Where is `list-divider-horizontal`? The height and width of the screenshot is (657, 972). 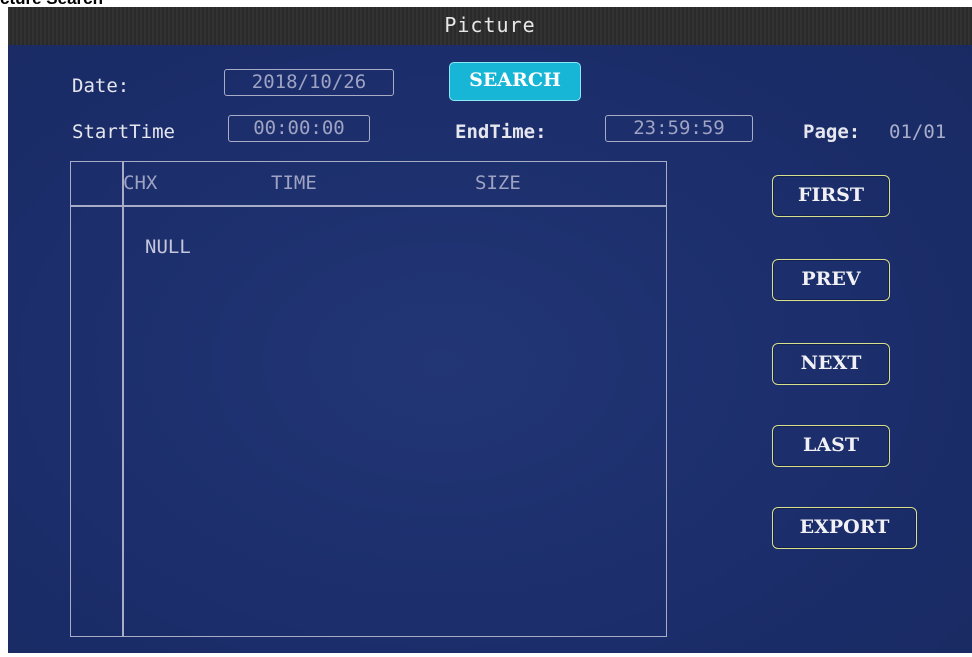 list-divider-horizontal is located at coordinates (368, 206).